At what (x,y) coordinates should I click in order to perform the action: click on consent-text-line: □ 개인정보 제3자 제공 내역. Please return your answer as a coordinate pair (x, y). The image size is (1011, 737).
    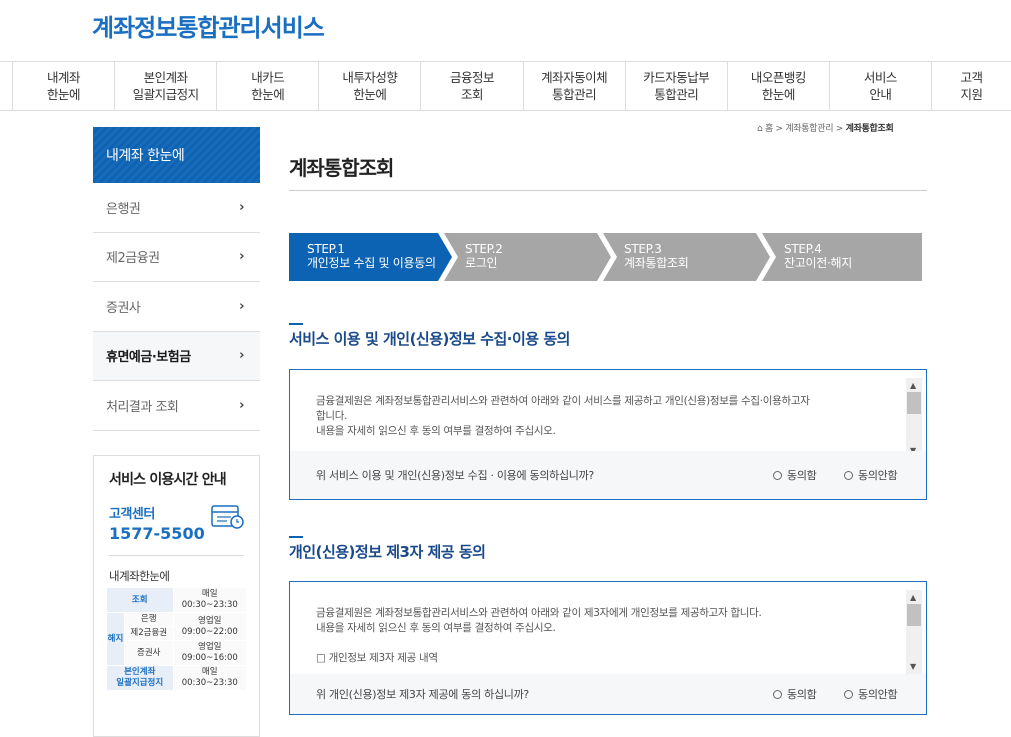
    Looking at the image, I should click on (377, 658).